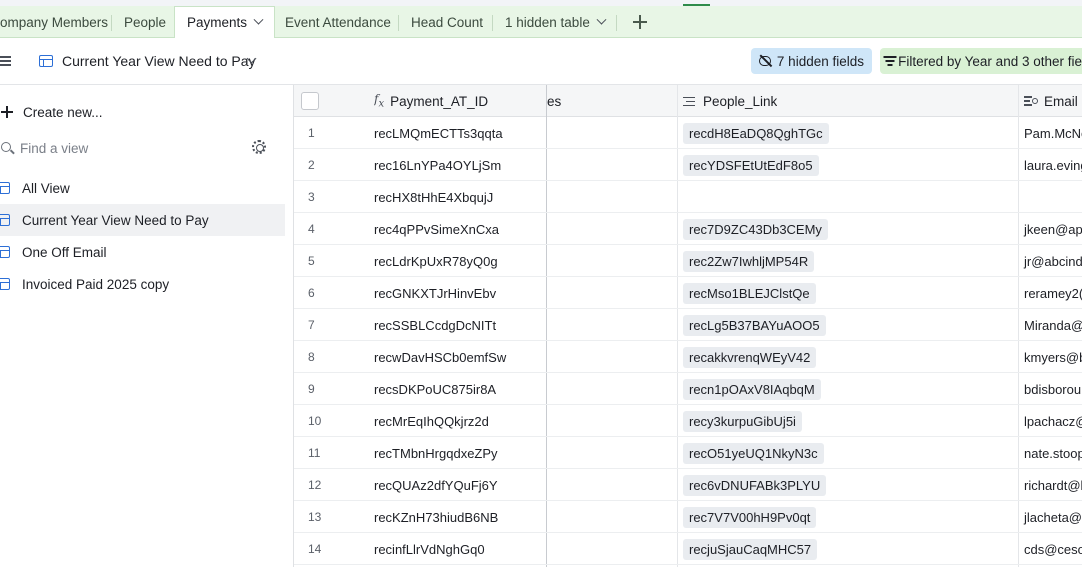  What do you see at coordinates (311, 229) in the screenshot?
I see `row-number: 4` at bounding box center [311, 229].